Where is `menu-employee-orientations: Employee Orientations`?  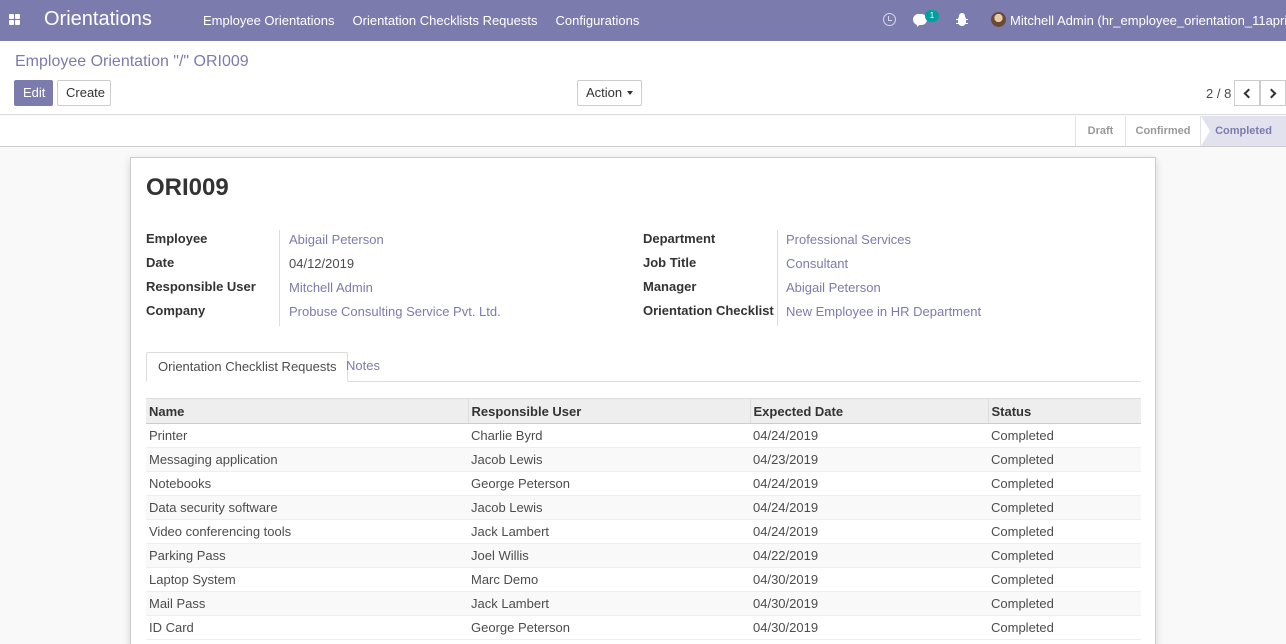 menu-employee-orientations: Employee Orientations is located at coordinates (269, 20).